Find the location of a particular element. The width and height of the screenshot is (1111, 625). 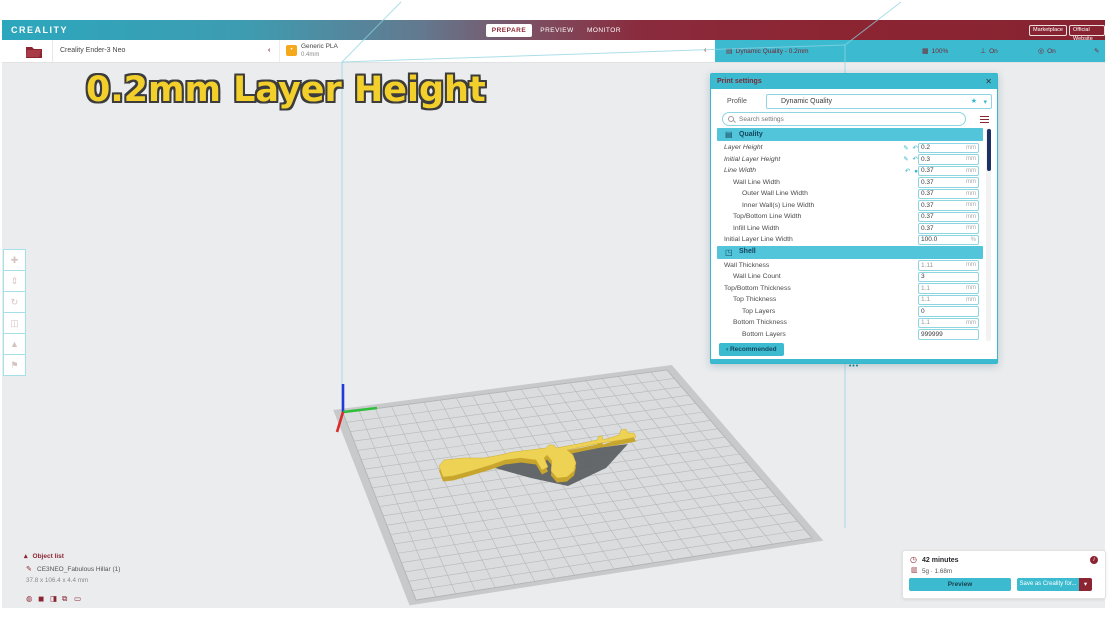

setting-label: Wall Line Count is located at coordinates (757, 276).